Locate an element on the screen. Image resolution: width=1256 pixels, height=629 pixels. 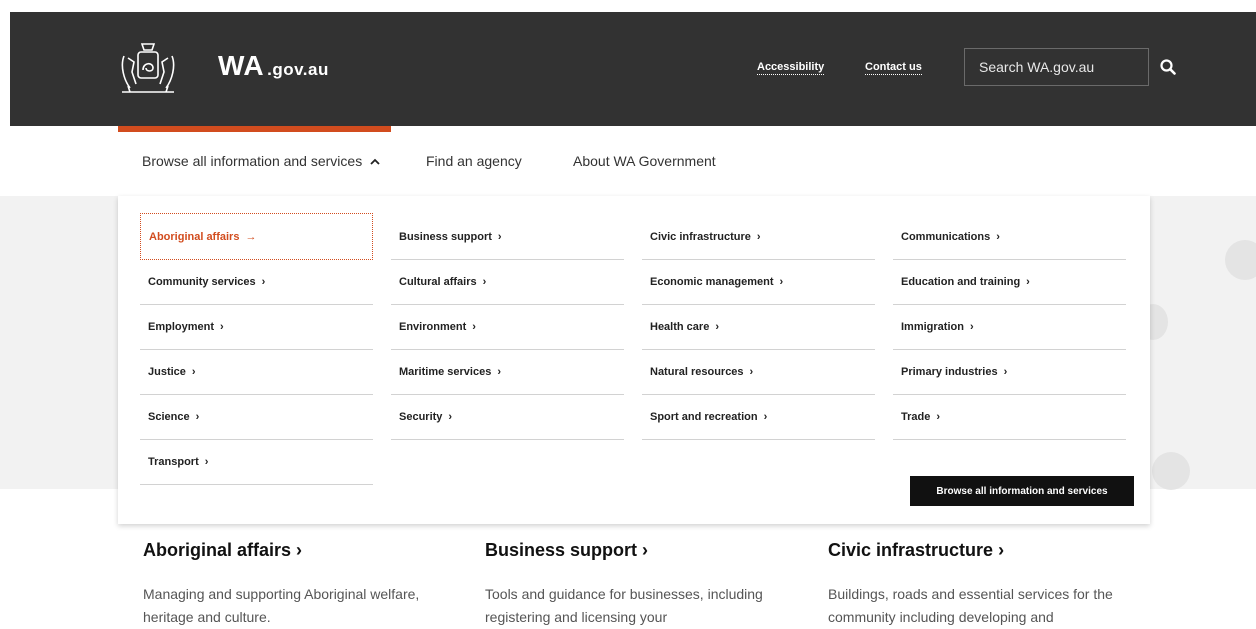
menu-item-security: Security › is located at coordinates (507, 417).